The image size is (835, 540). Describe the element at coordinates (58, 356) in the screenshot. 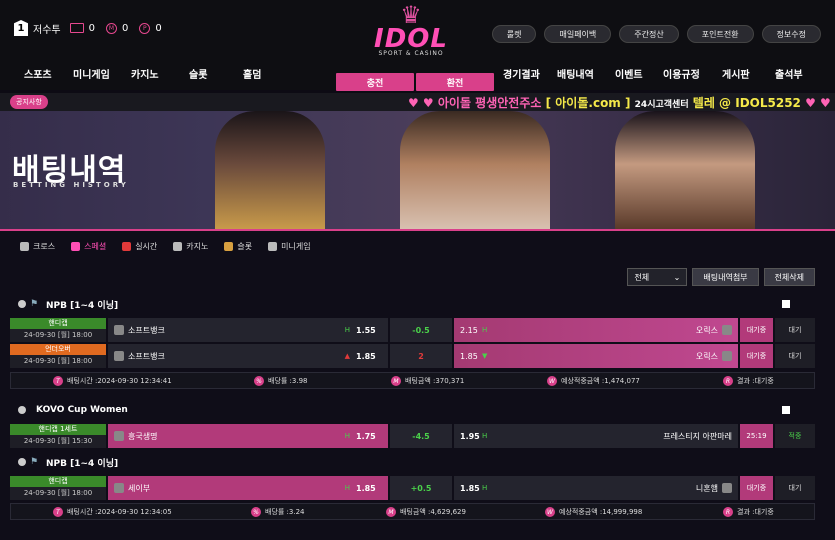

I see `bet-type: 언더오버 24-09-30 [월] 18:00` at that location.